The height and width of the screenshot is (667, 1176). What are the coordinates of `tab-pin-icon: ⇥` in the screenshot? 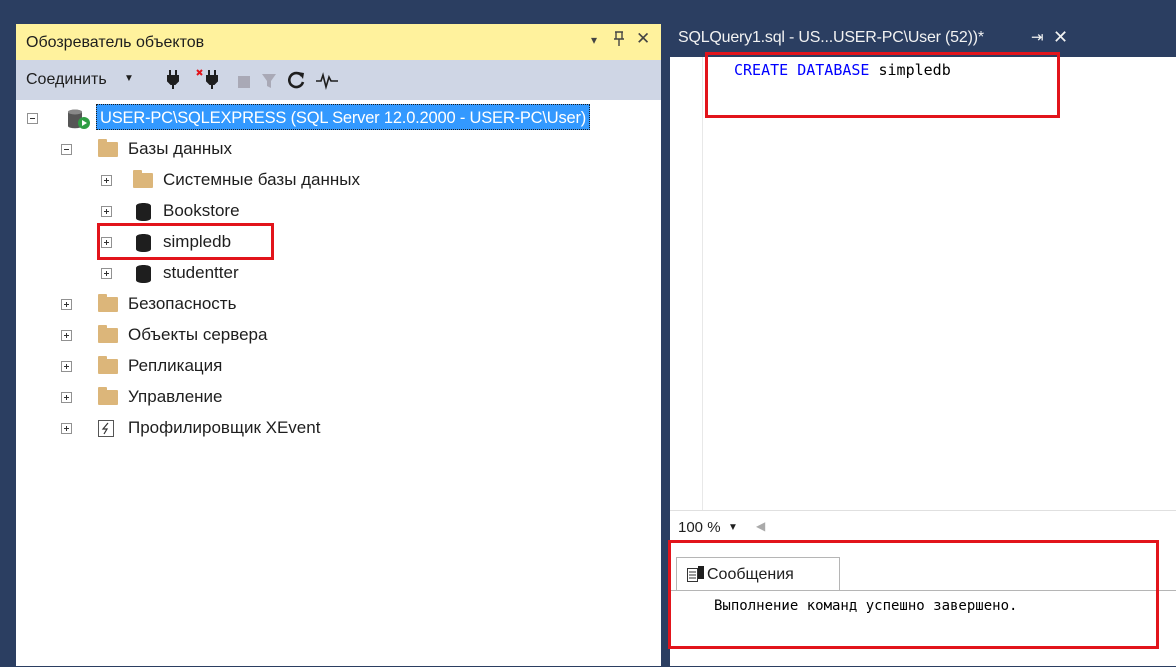 It's located at (1037, 37).